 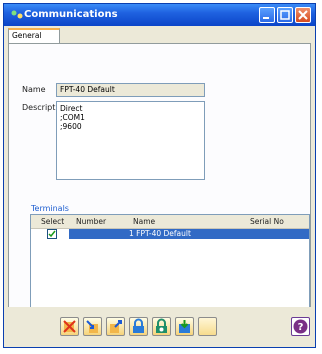 What do you see at coordinates (52, 221) in the screenshot?
I see `column-header: Select` at bounding box center [52, 221].